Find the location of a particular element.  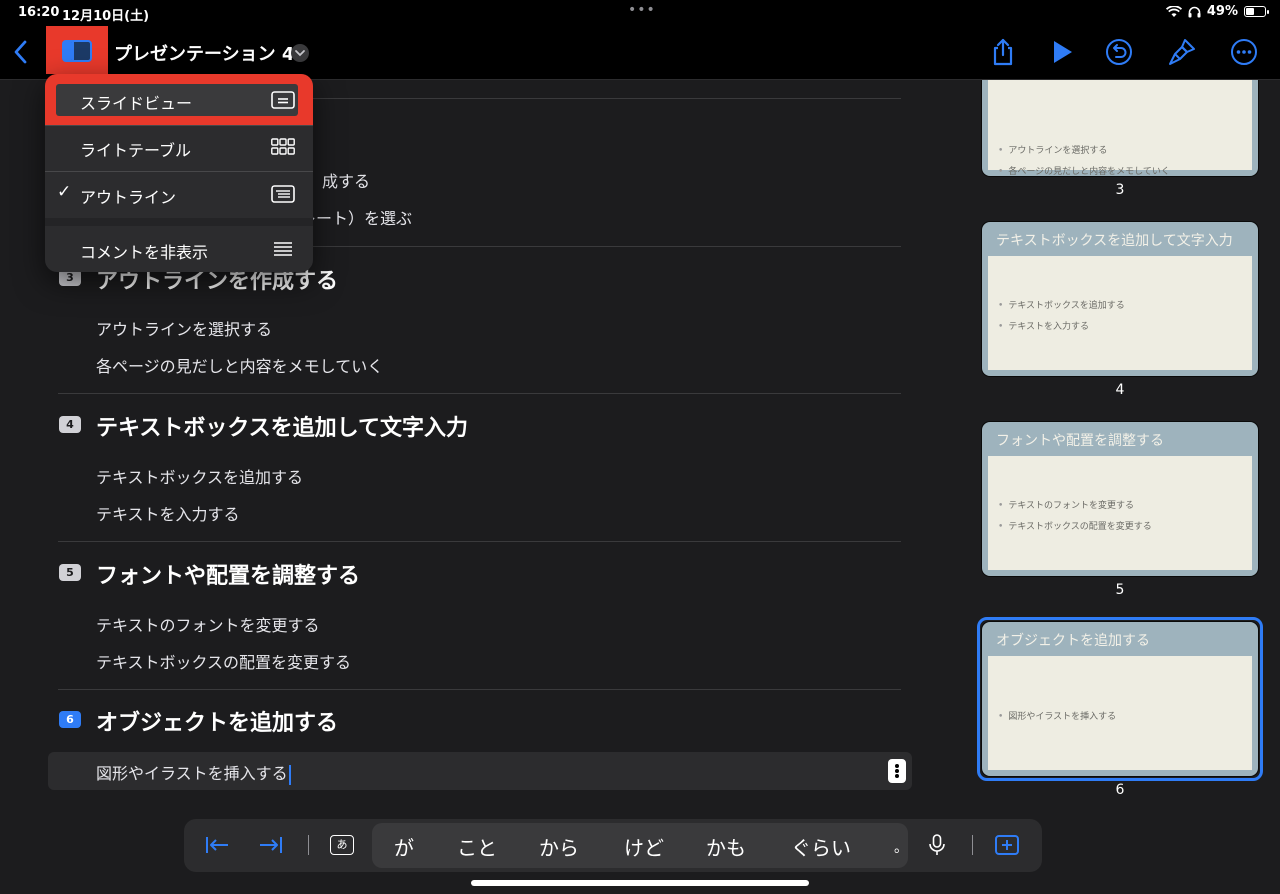

menu-item-slide-view: スライドビュー is located at coordinates (179, 100).